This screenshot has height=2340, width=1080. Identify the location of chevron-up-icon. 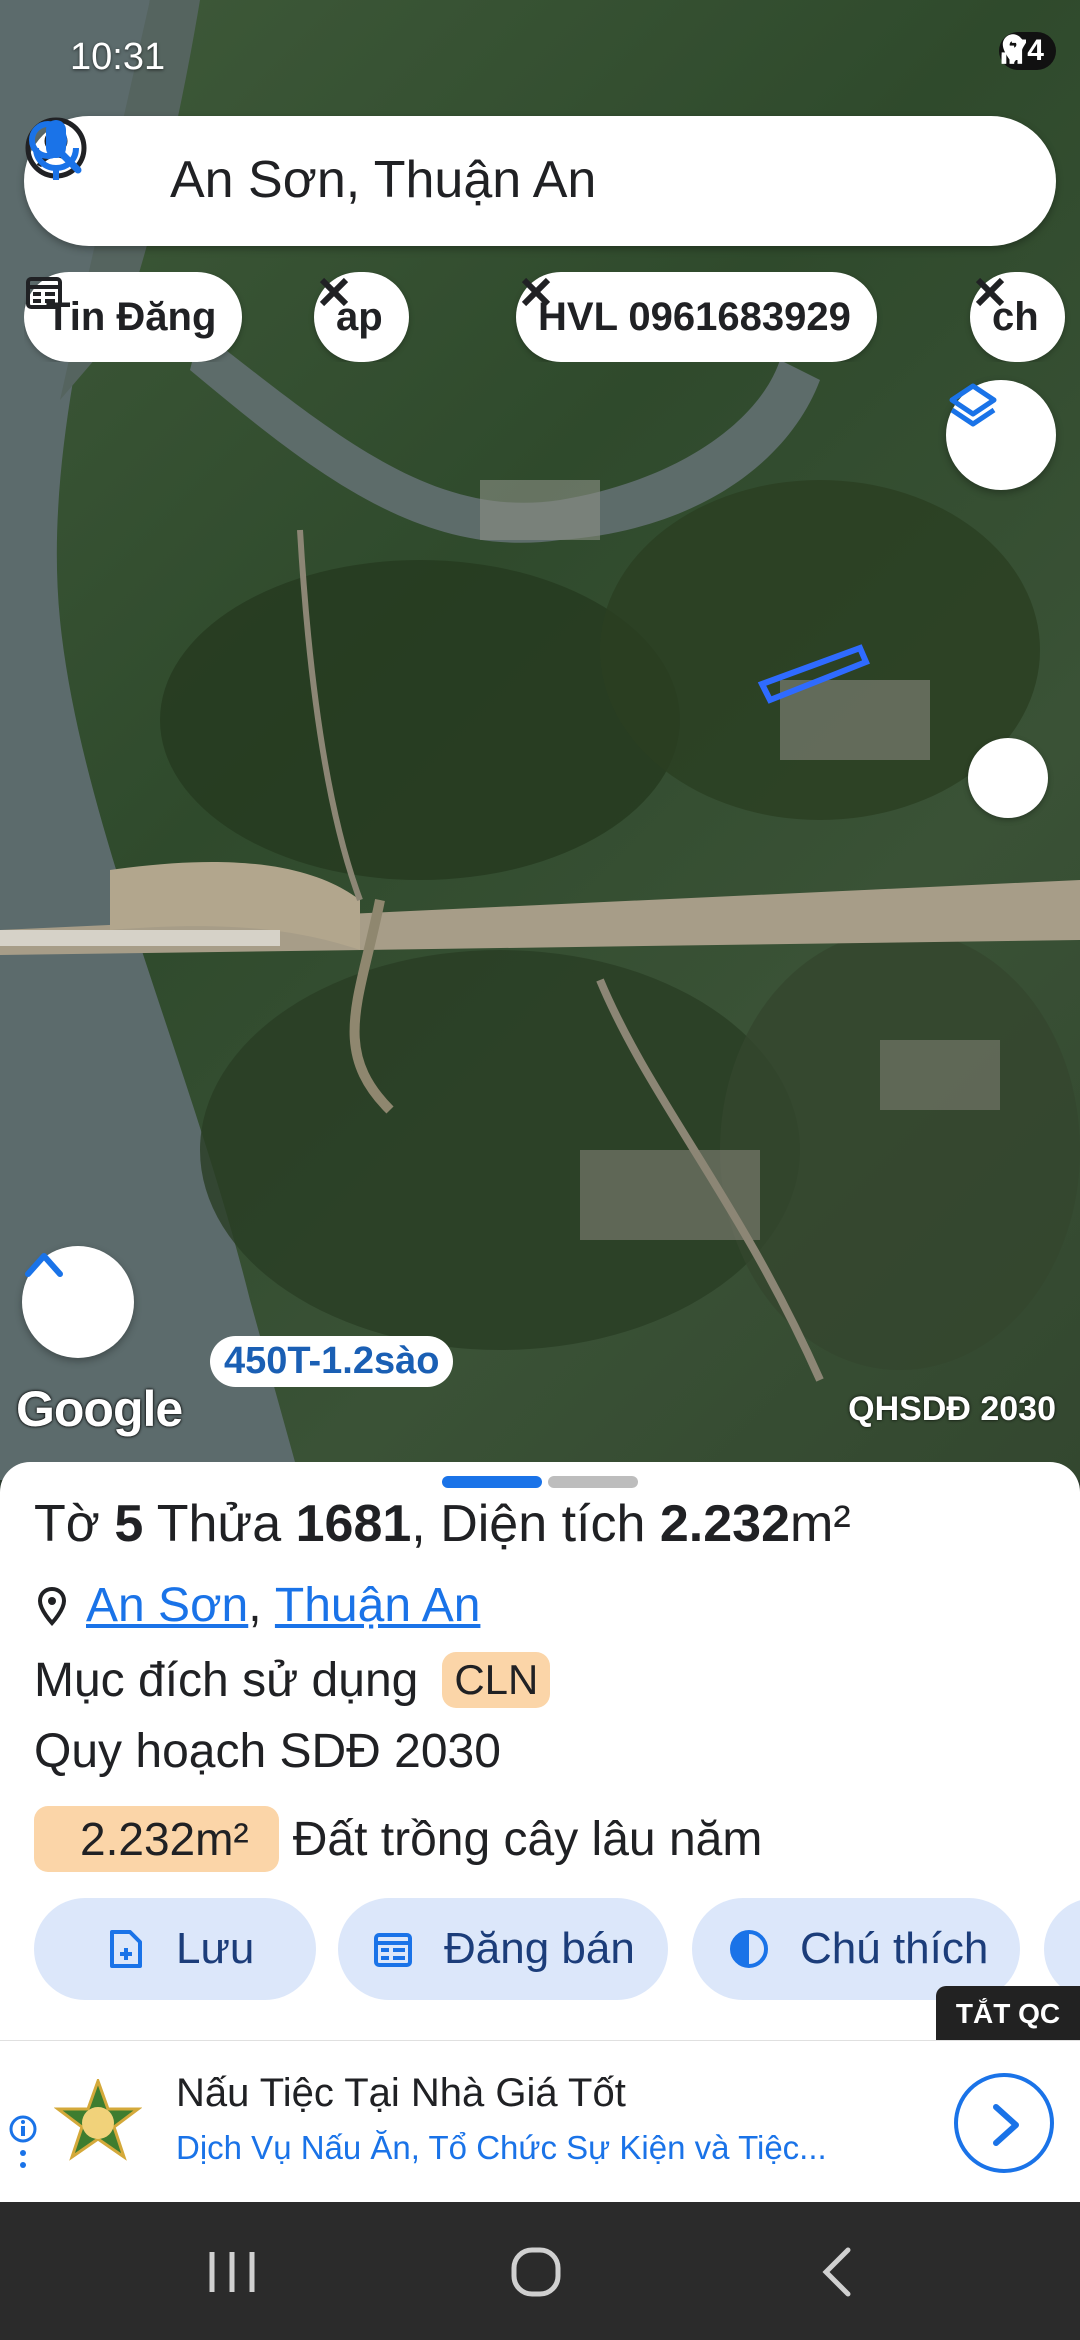
(44, 1265).